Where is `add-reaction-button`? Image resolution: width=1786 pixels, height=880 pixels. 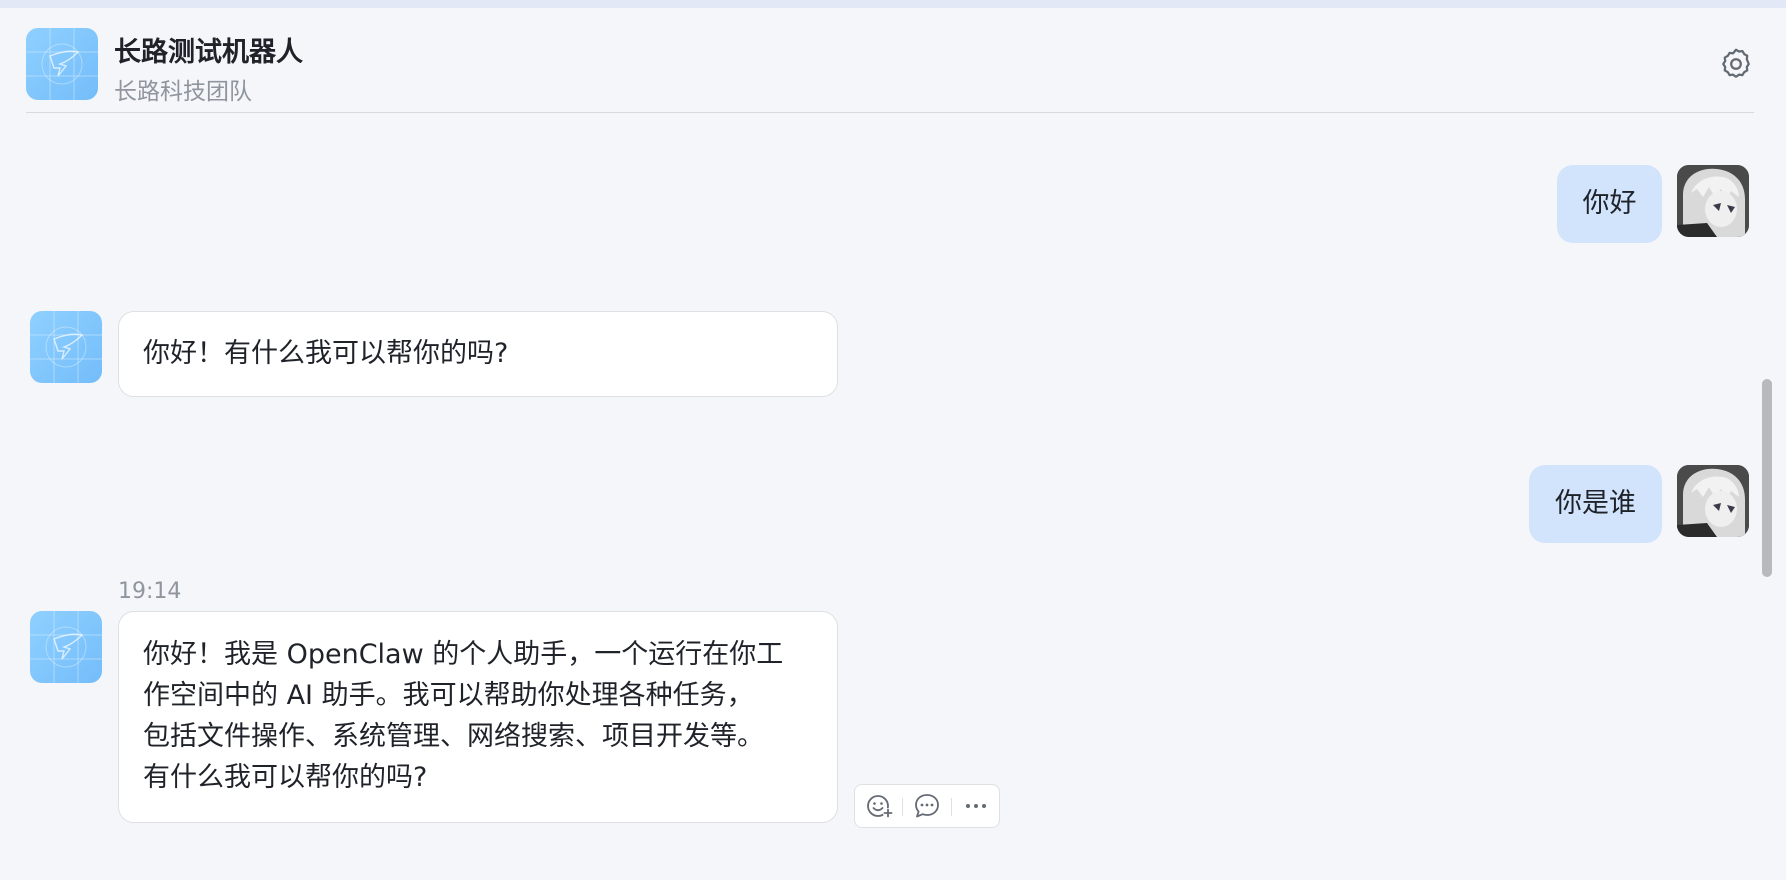
add-reaction-button is located at coordinates (880, 806).